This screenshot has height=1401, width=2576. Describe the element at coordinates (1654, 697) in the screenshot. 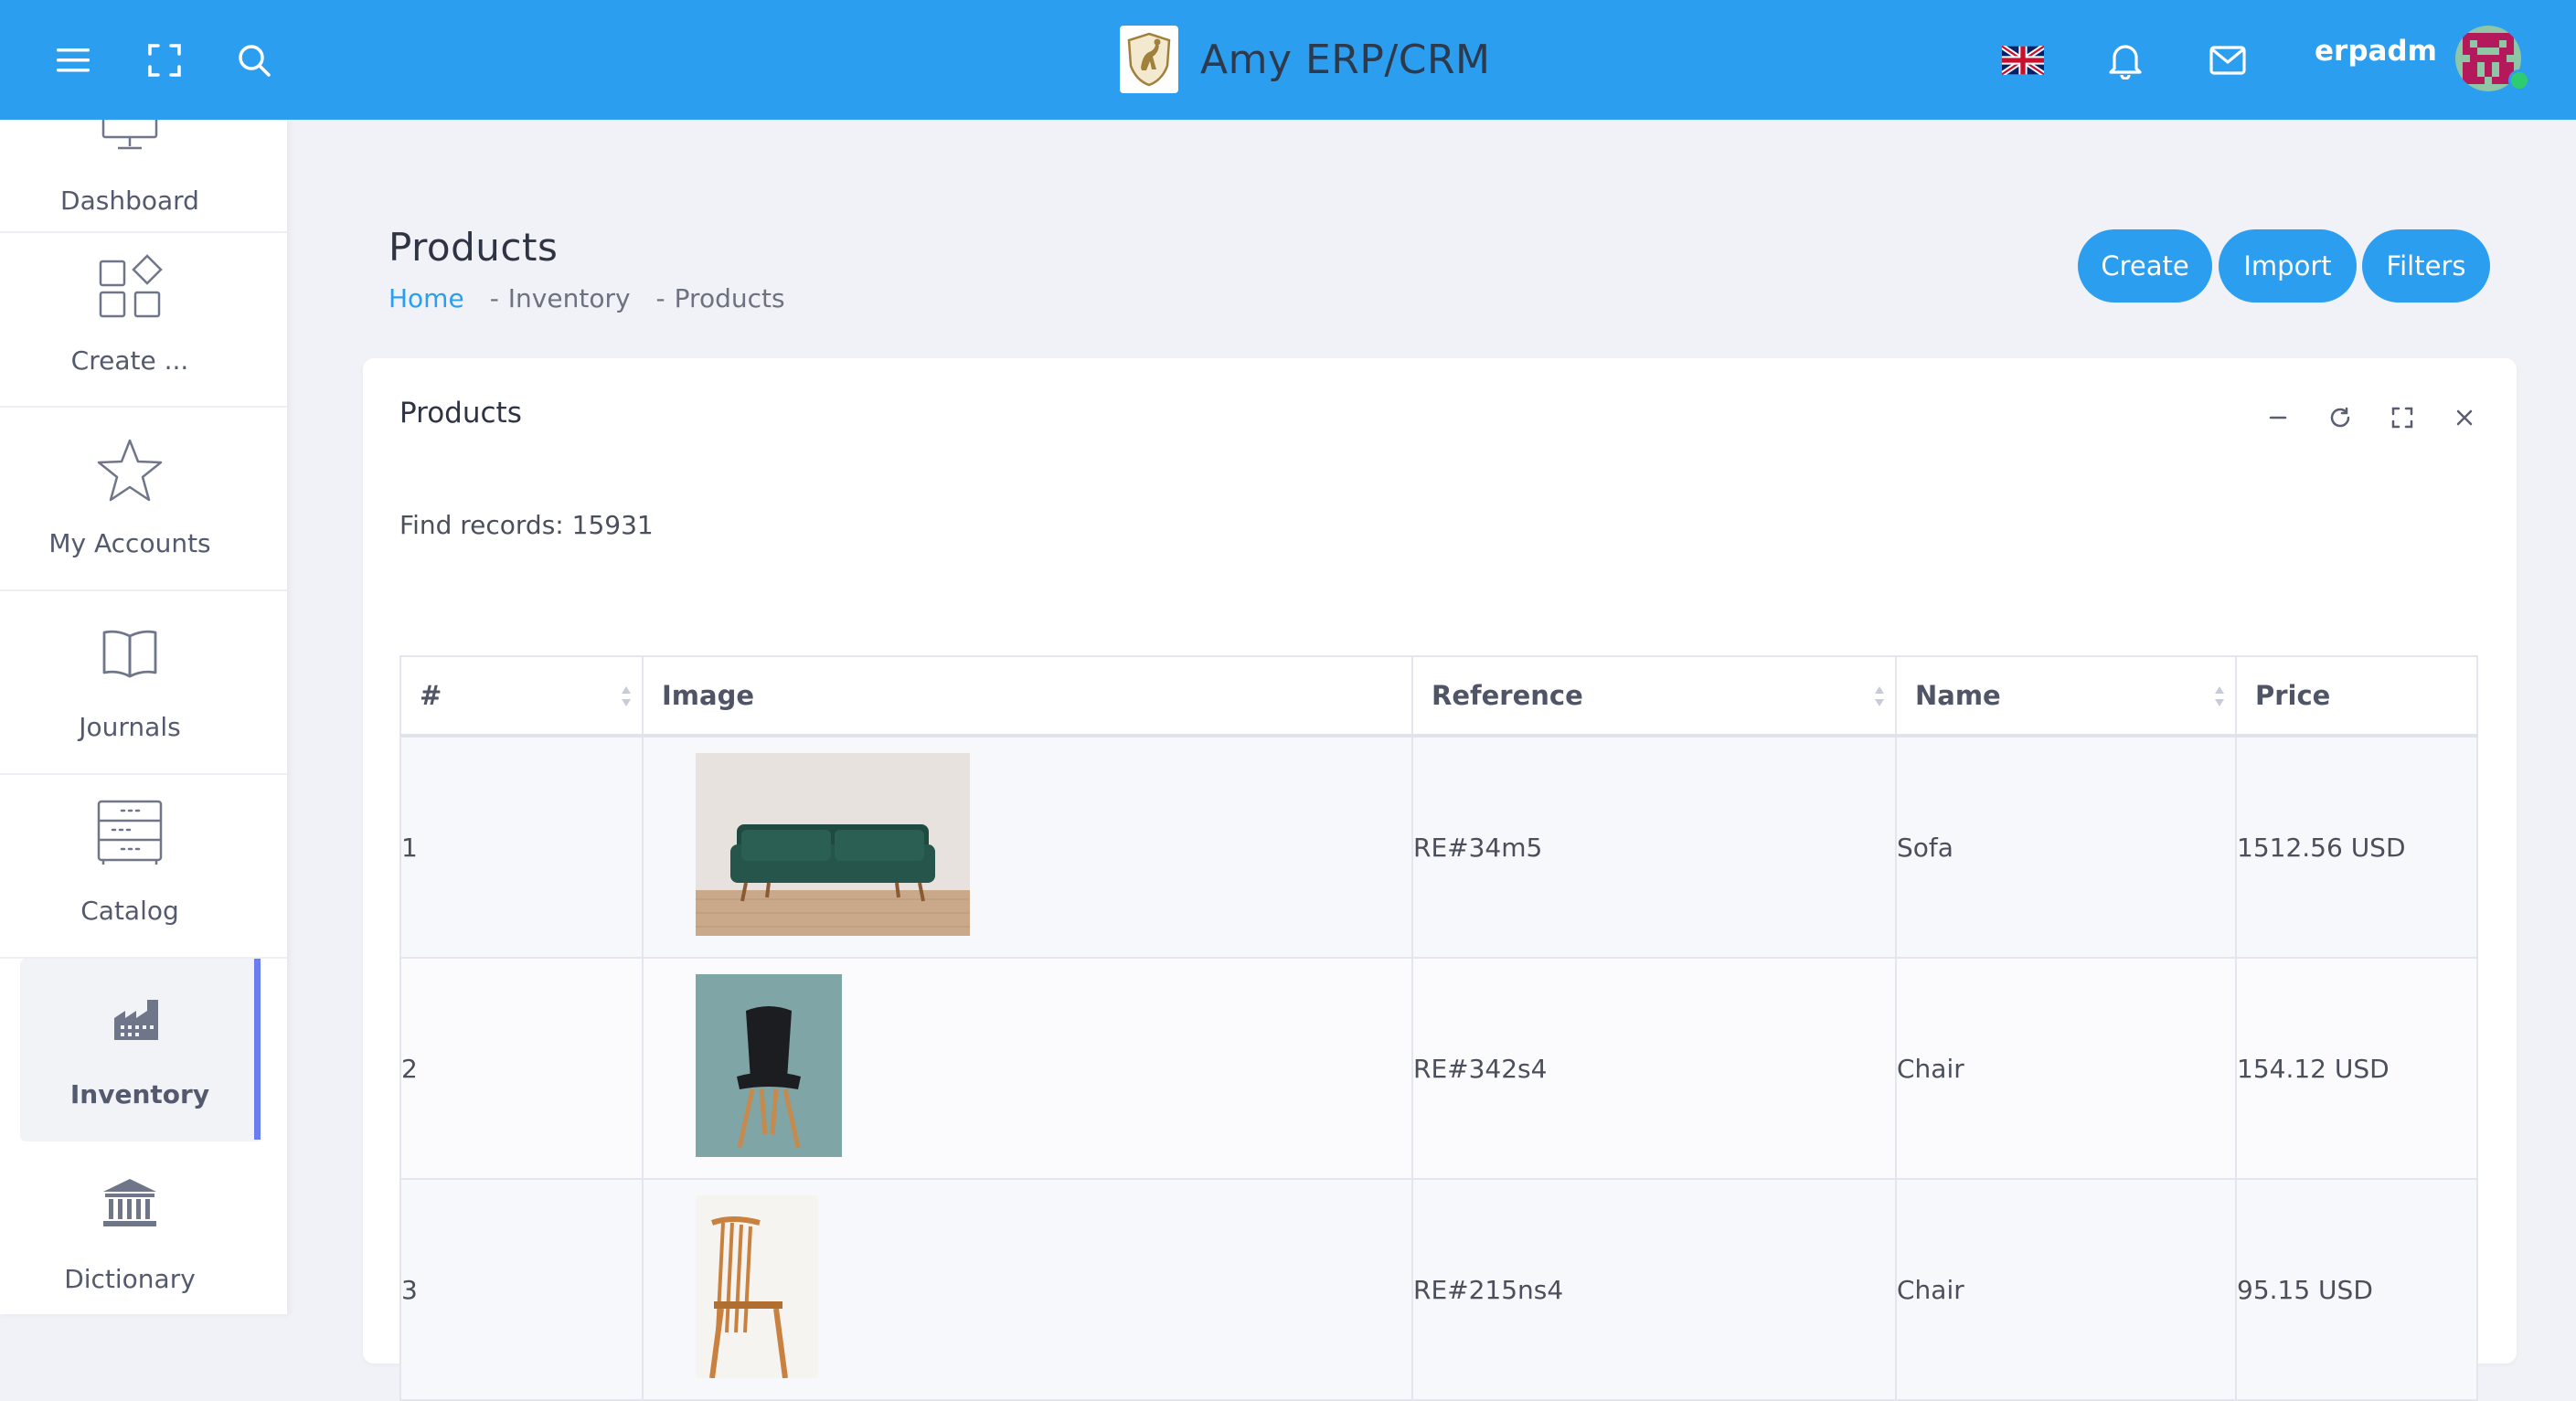

I see `column-header-reference: Reference` at that location.